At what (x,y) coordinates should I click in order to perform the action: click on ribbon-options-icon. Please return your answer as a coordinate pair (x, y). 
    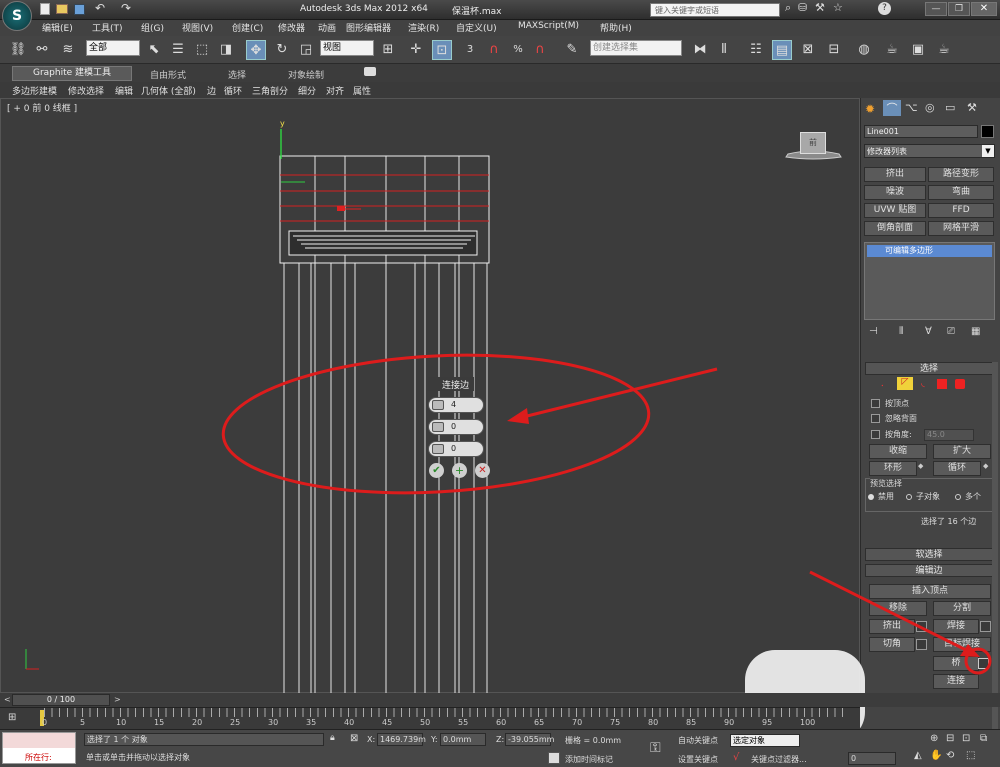
    Looking at the image, I should click on (370, 71).